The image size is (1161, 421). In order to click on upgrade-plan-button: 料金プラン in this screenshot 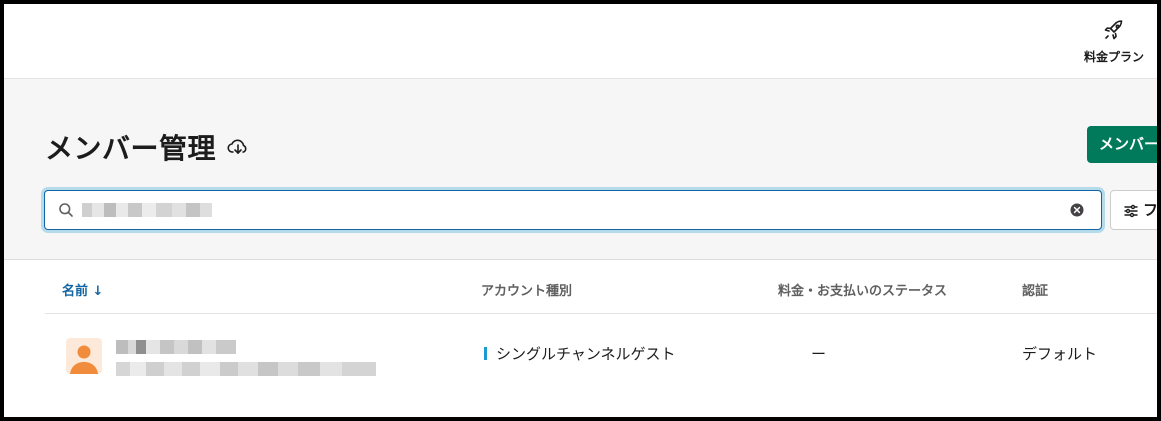, I will do `click(1114, 44)`.